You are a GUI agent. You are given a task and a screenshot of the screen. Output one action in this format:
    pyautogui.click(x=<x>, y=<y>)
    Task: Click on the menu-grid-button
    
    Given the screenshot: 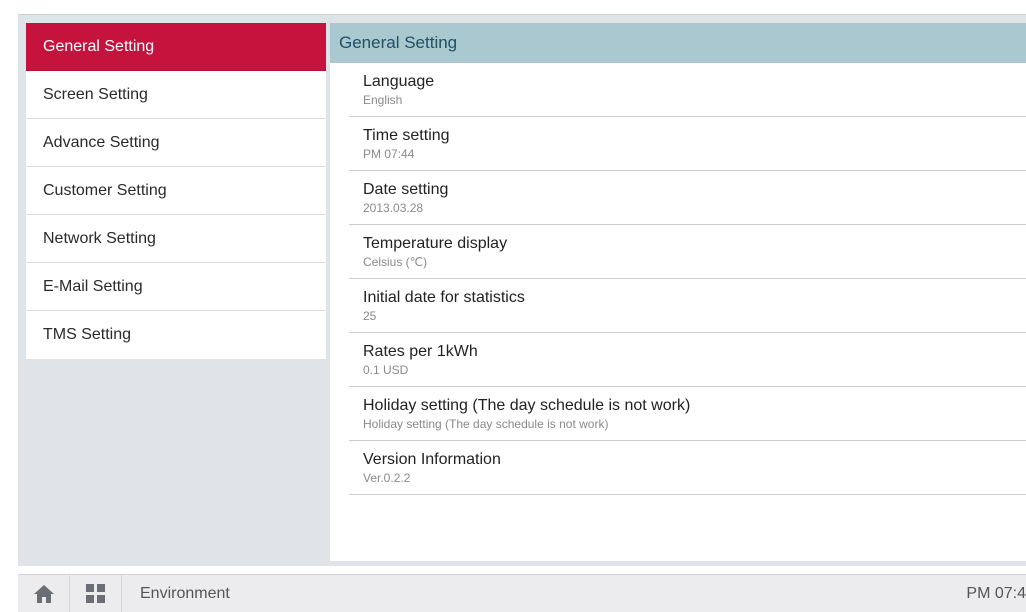 What is the action you would take?
    pyautogui.click(x=96, y=593)
    